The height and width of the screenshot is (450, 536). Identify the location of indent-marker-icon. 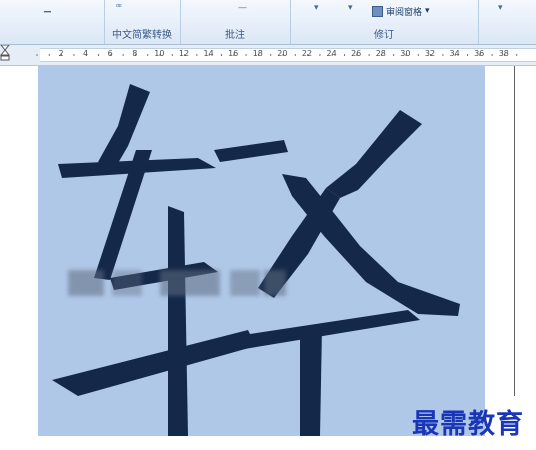
(5, 53).